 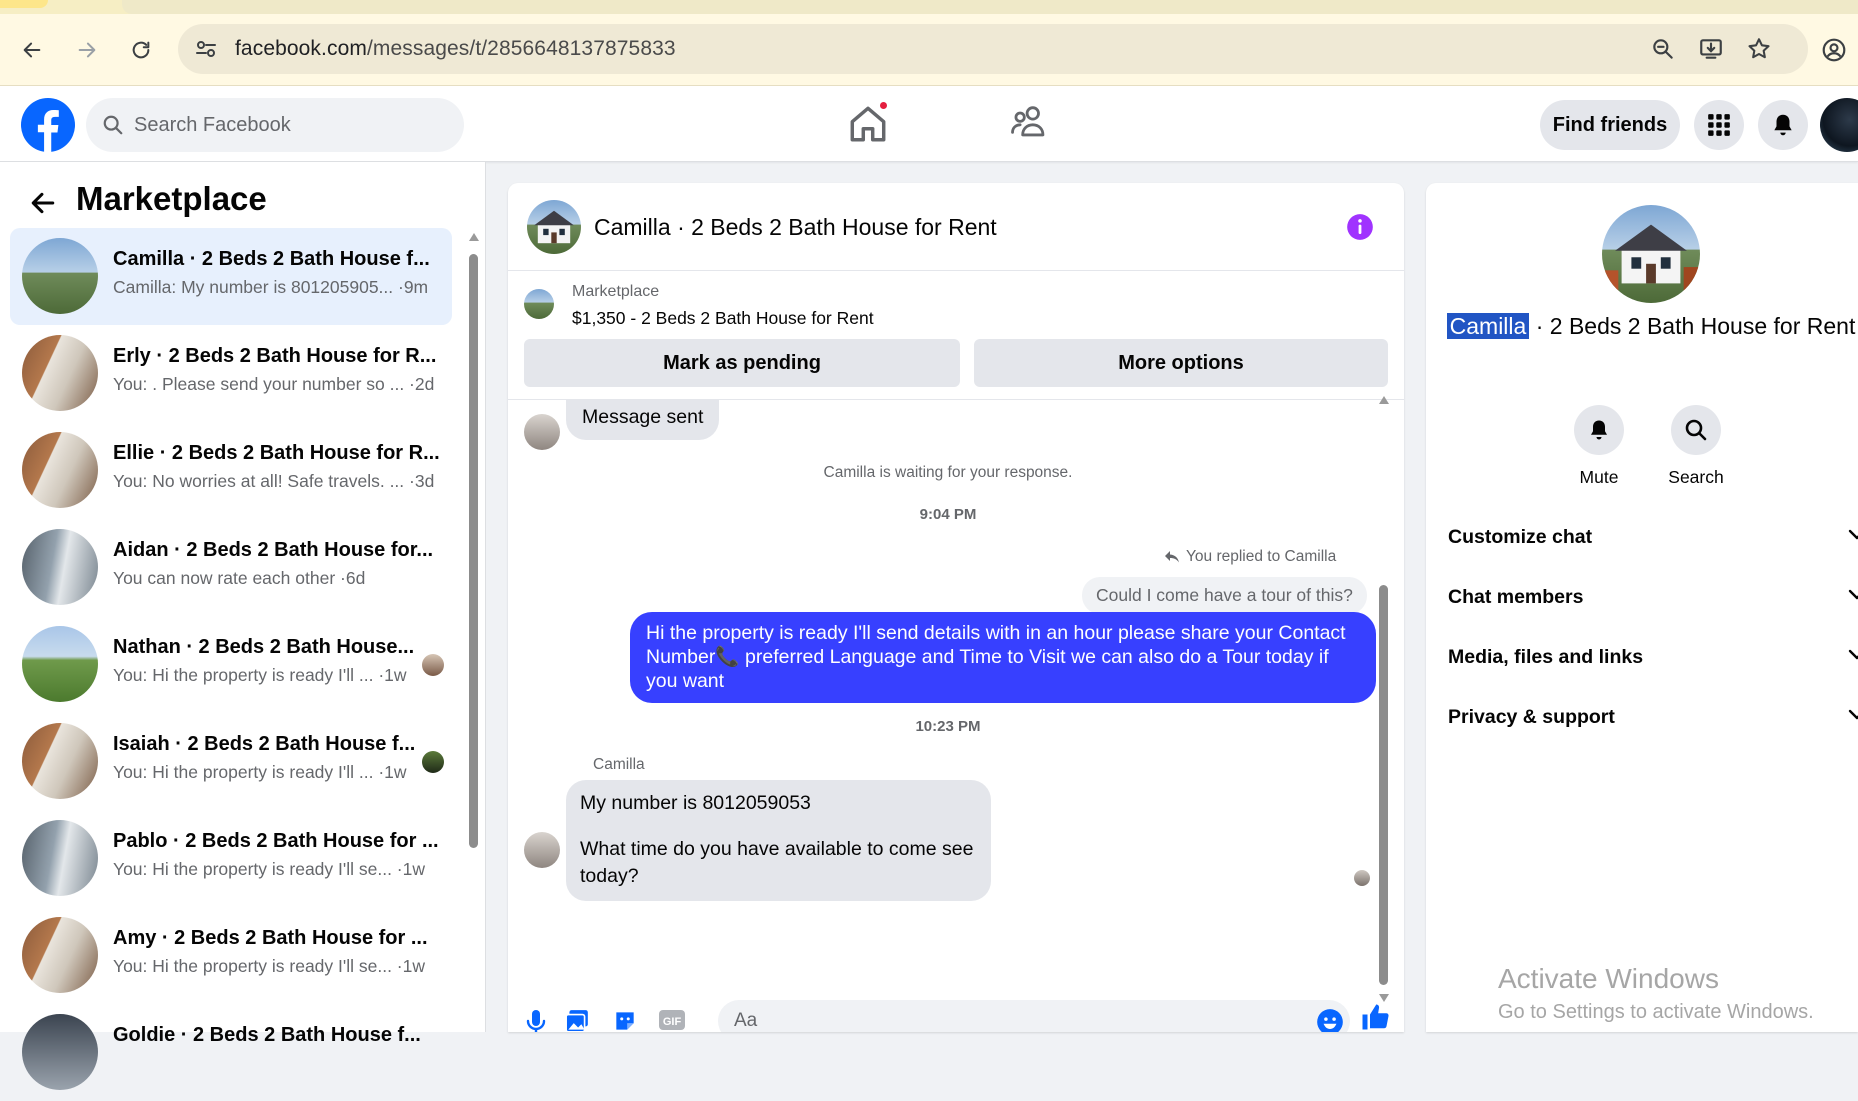 I want to click on watermark-subtitle: Go to Settings to activate Windows., so click(x=1656, y=1012).